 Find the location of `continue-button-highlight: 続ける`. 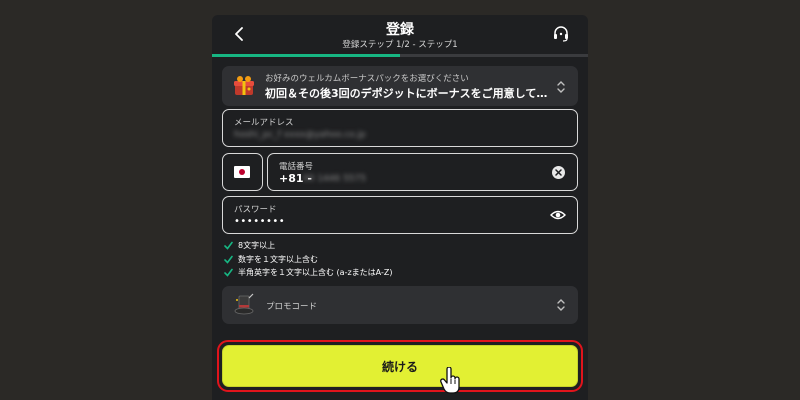

continue-button-highlight: 続ける is located at coordinates (400, 366).